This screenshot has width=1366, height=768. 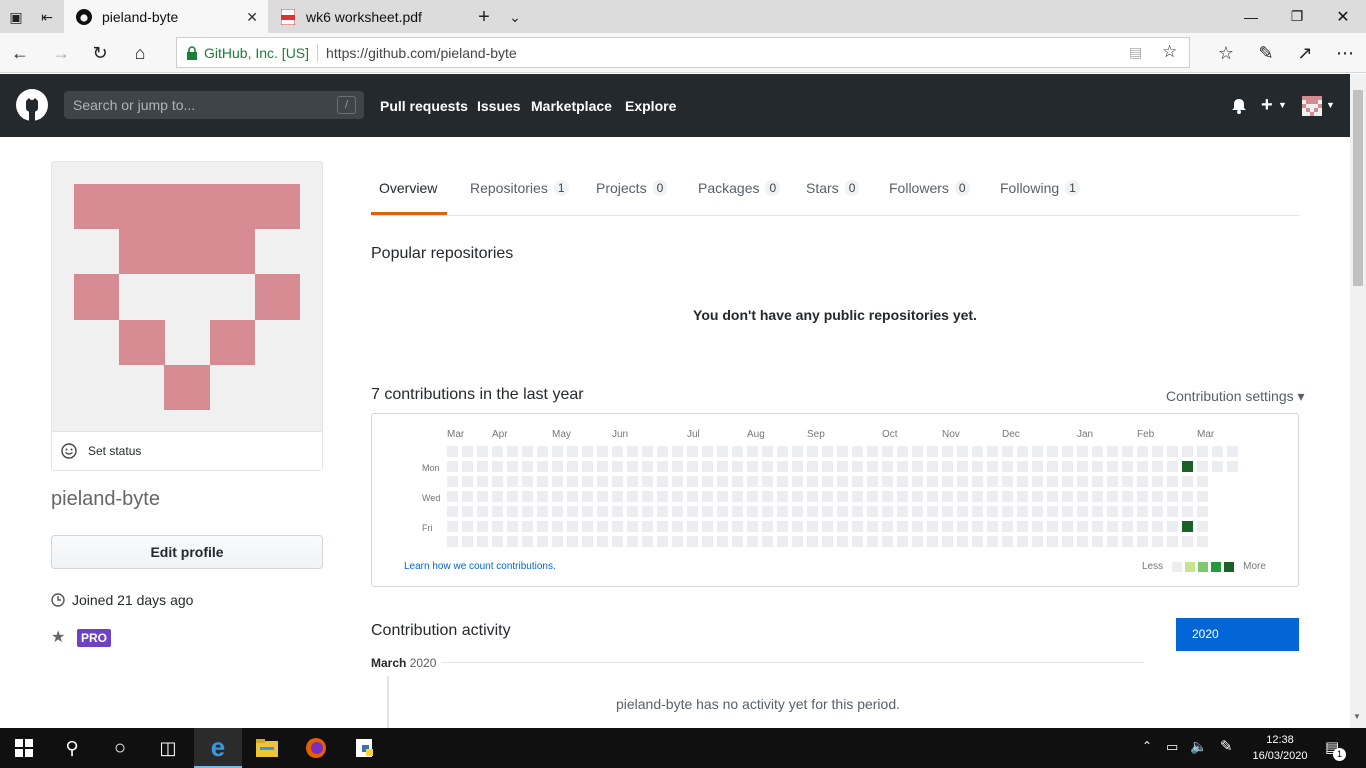 What do you see at coordinates (1147, 746) in the screenshot?
I see `show-hidden-icons-chevron-icon: ⌃` at bounding box center [1147, 746].